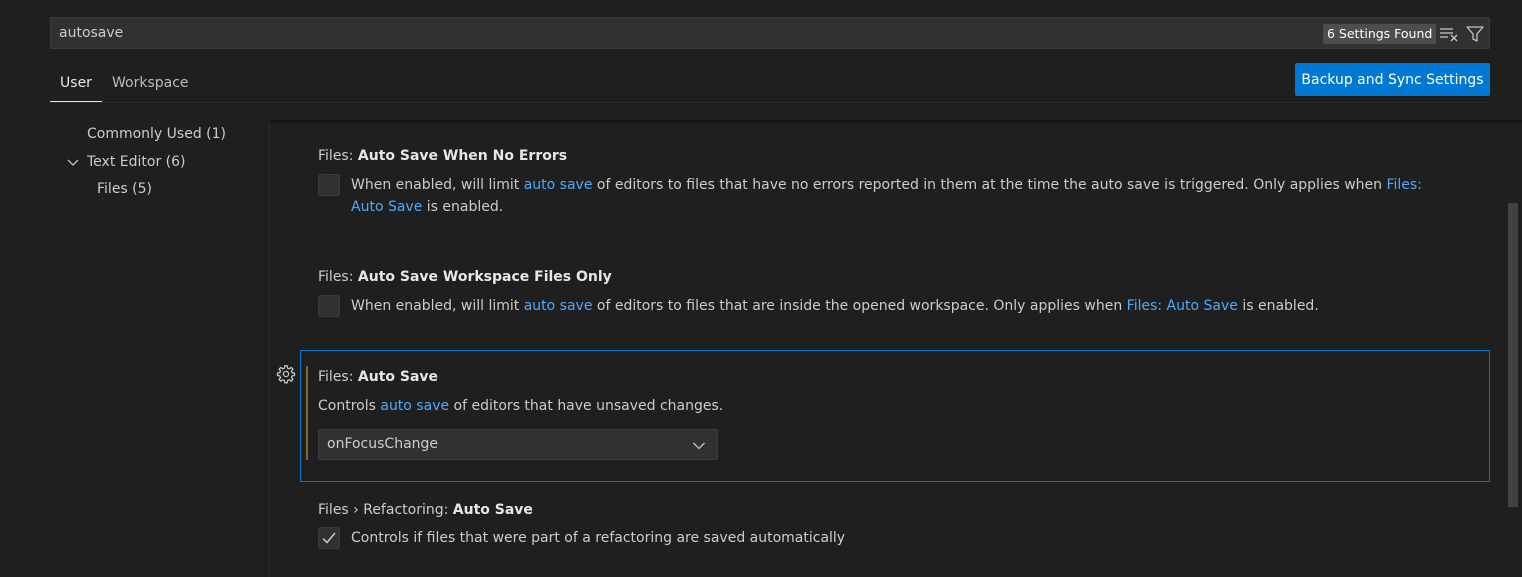 Image resolution: width=1522 pixels, height=577 pixels. Describe the element at coordinates (586, 406) in the screenshot. I see `description-text: of editors that have unsaved changes.` at that location.